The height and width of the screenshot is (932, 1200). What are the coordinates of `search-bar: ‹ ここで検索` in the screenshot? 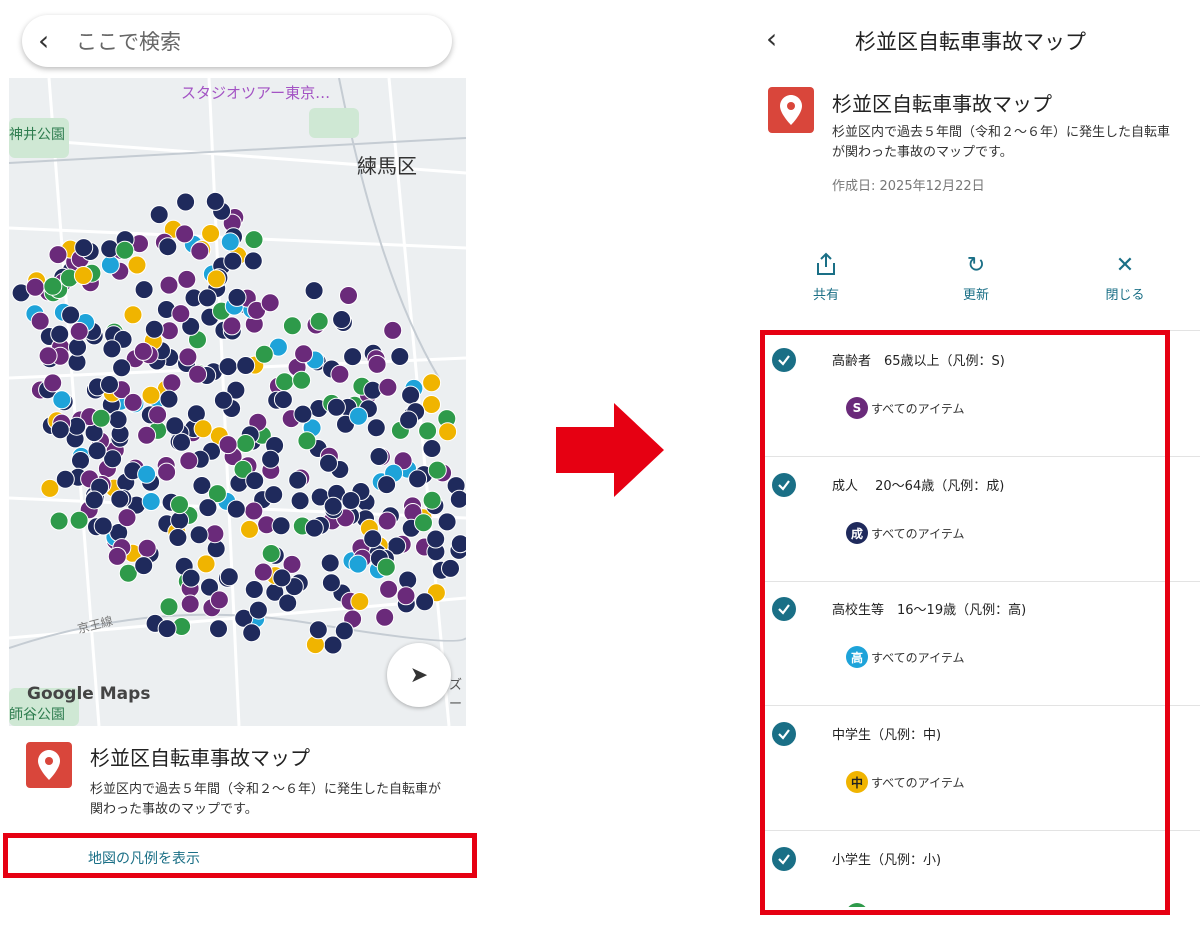 It's located at (237, 41).